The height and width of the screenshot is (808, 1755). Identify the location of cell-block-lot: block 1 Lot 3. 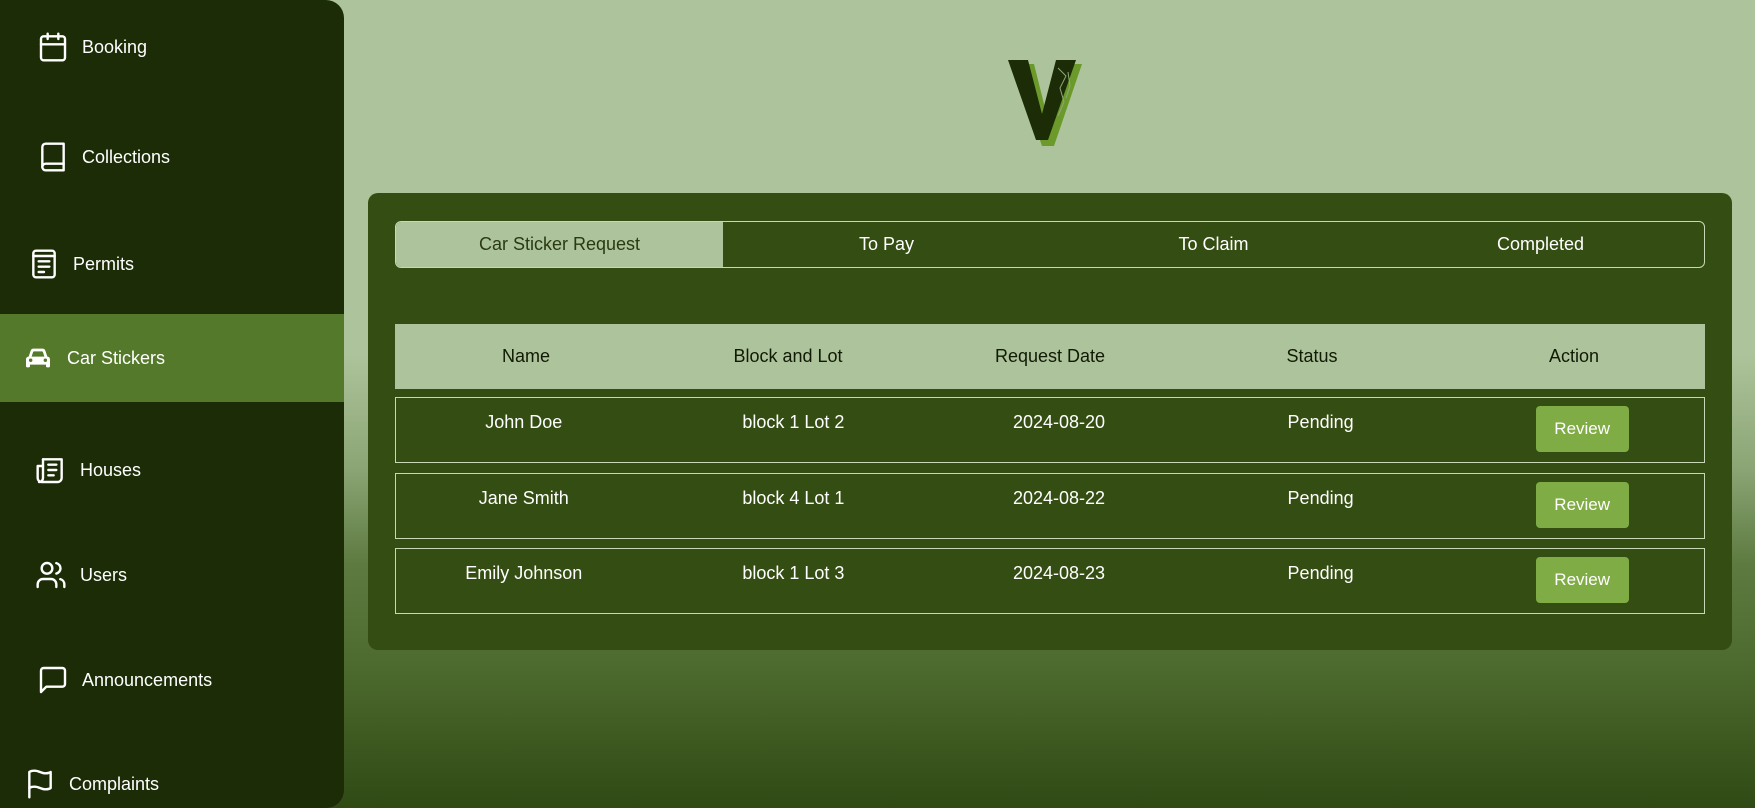
(793, 573).